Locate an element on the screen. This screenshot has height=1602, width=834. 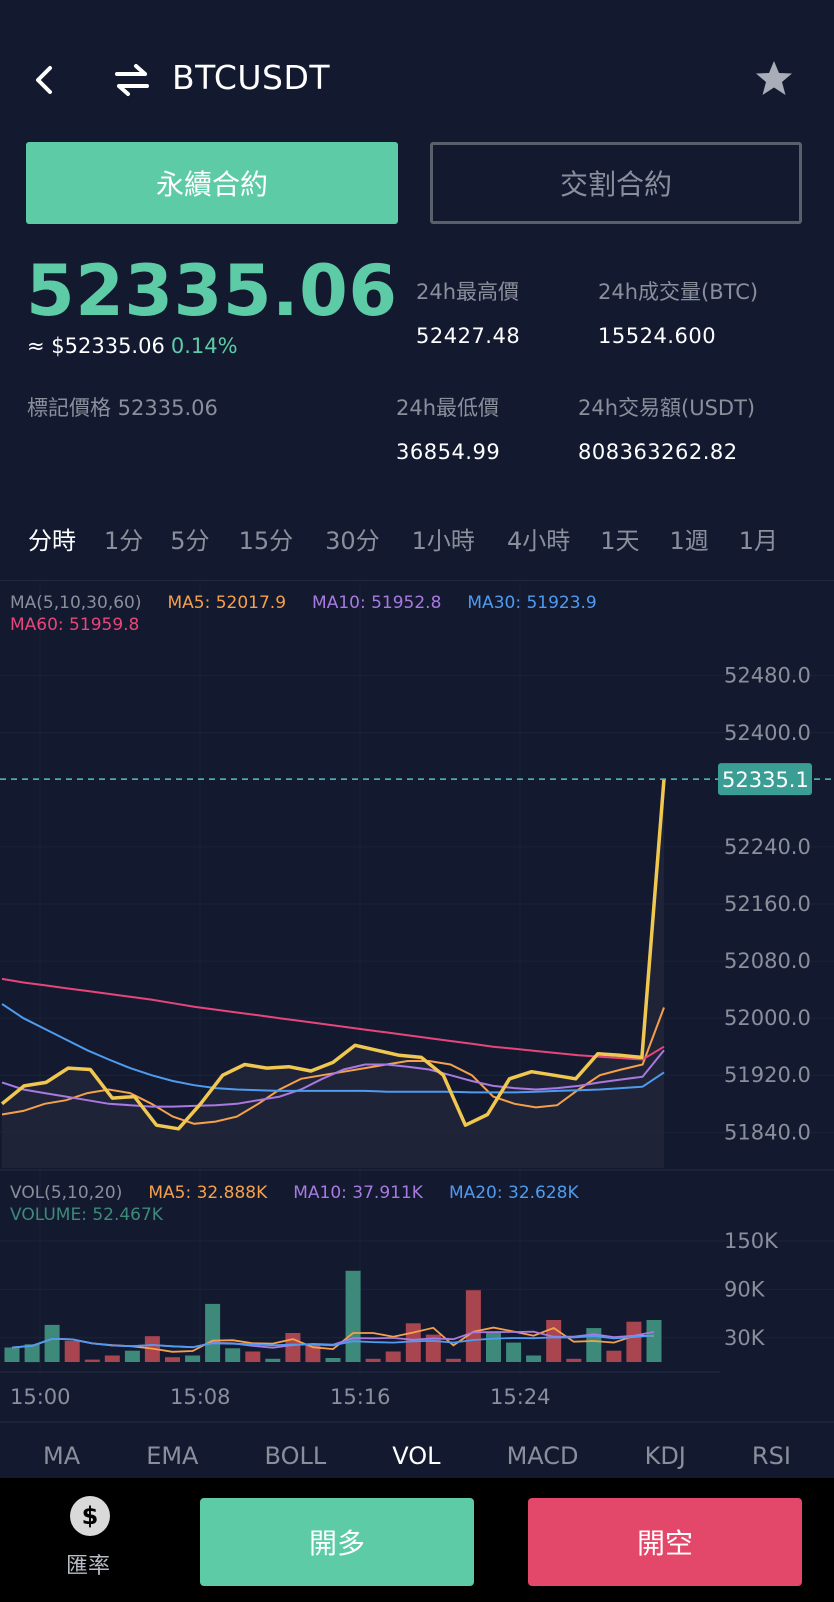
y-axis-tick-label: 52000.0 is located at coordinates (767, 1018).